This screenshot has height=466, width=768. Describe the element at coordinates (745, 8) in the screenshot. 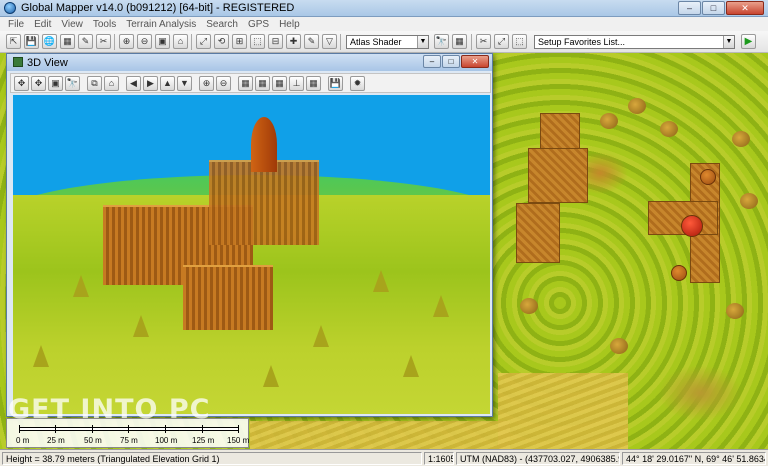

I see `close-button: ✕` at that location.